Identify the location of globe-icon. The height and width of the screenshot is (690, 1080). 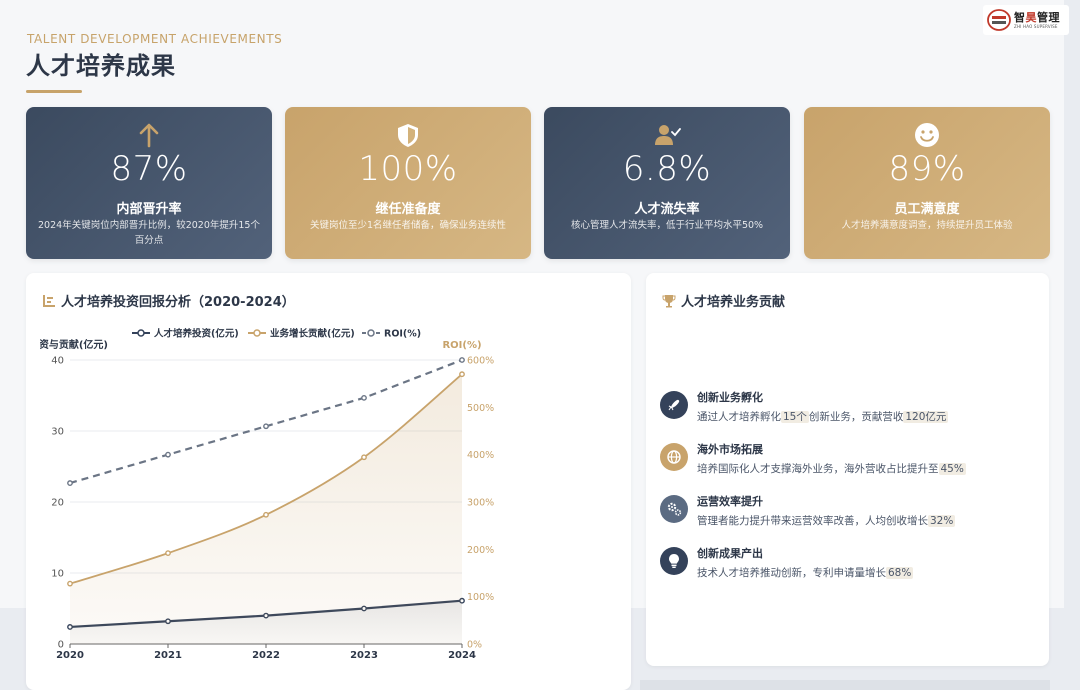
(674, 457).